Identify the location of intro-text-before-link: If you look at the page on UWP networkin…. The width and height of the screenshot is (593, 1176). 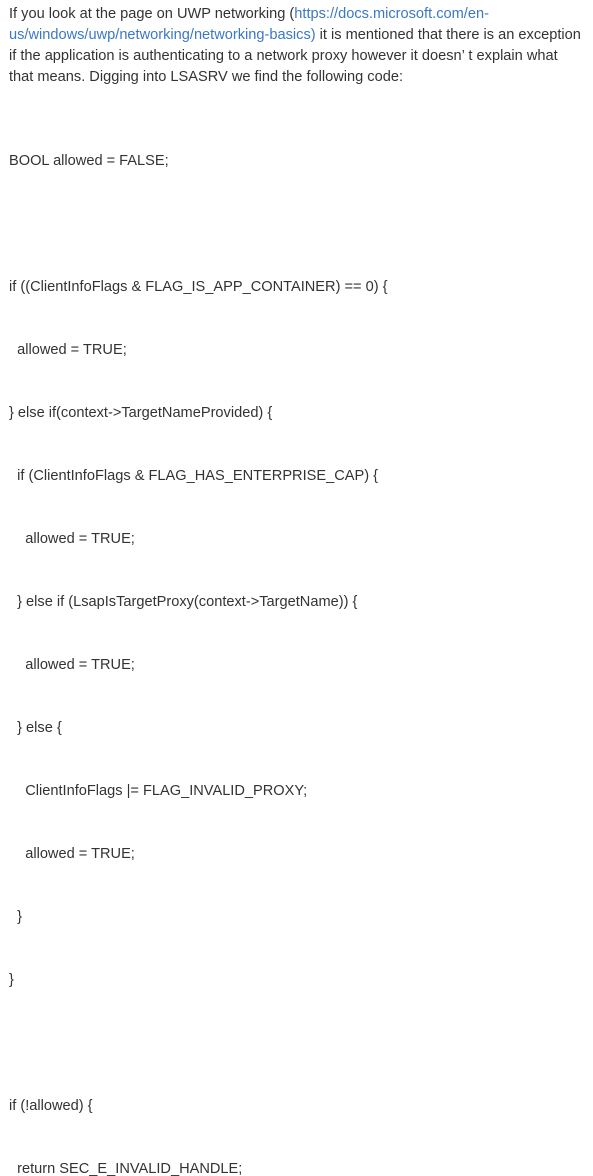
(152, 14).